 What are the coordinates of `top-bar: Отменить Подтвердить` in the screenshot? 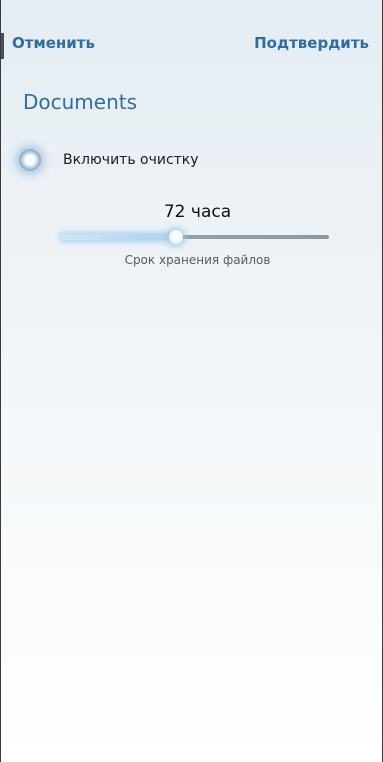 It's located at (191, 46).